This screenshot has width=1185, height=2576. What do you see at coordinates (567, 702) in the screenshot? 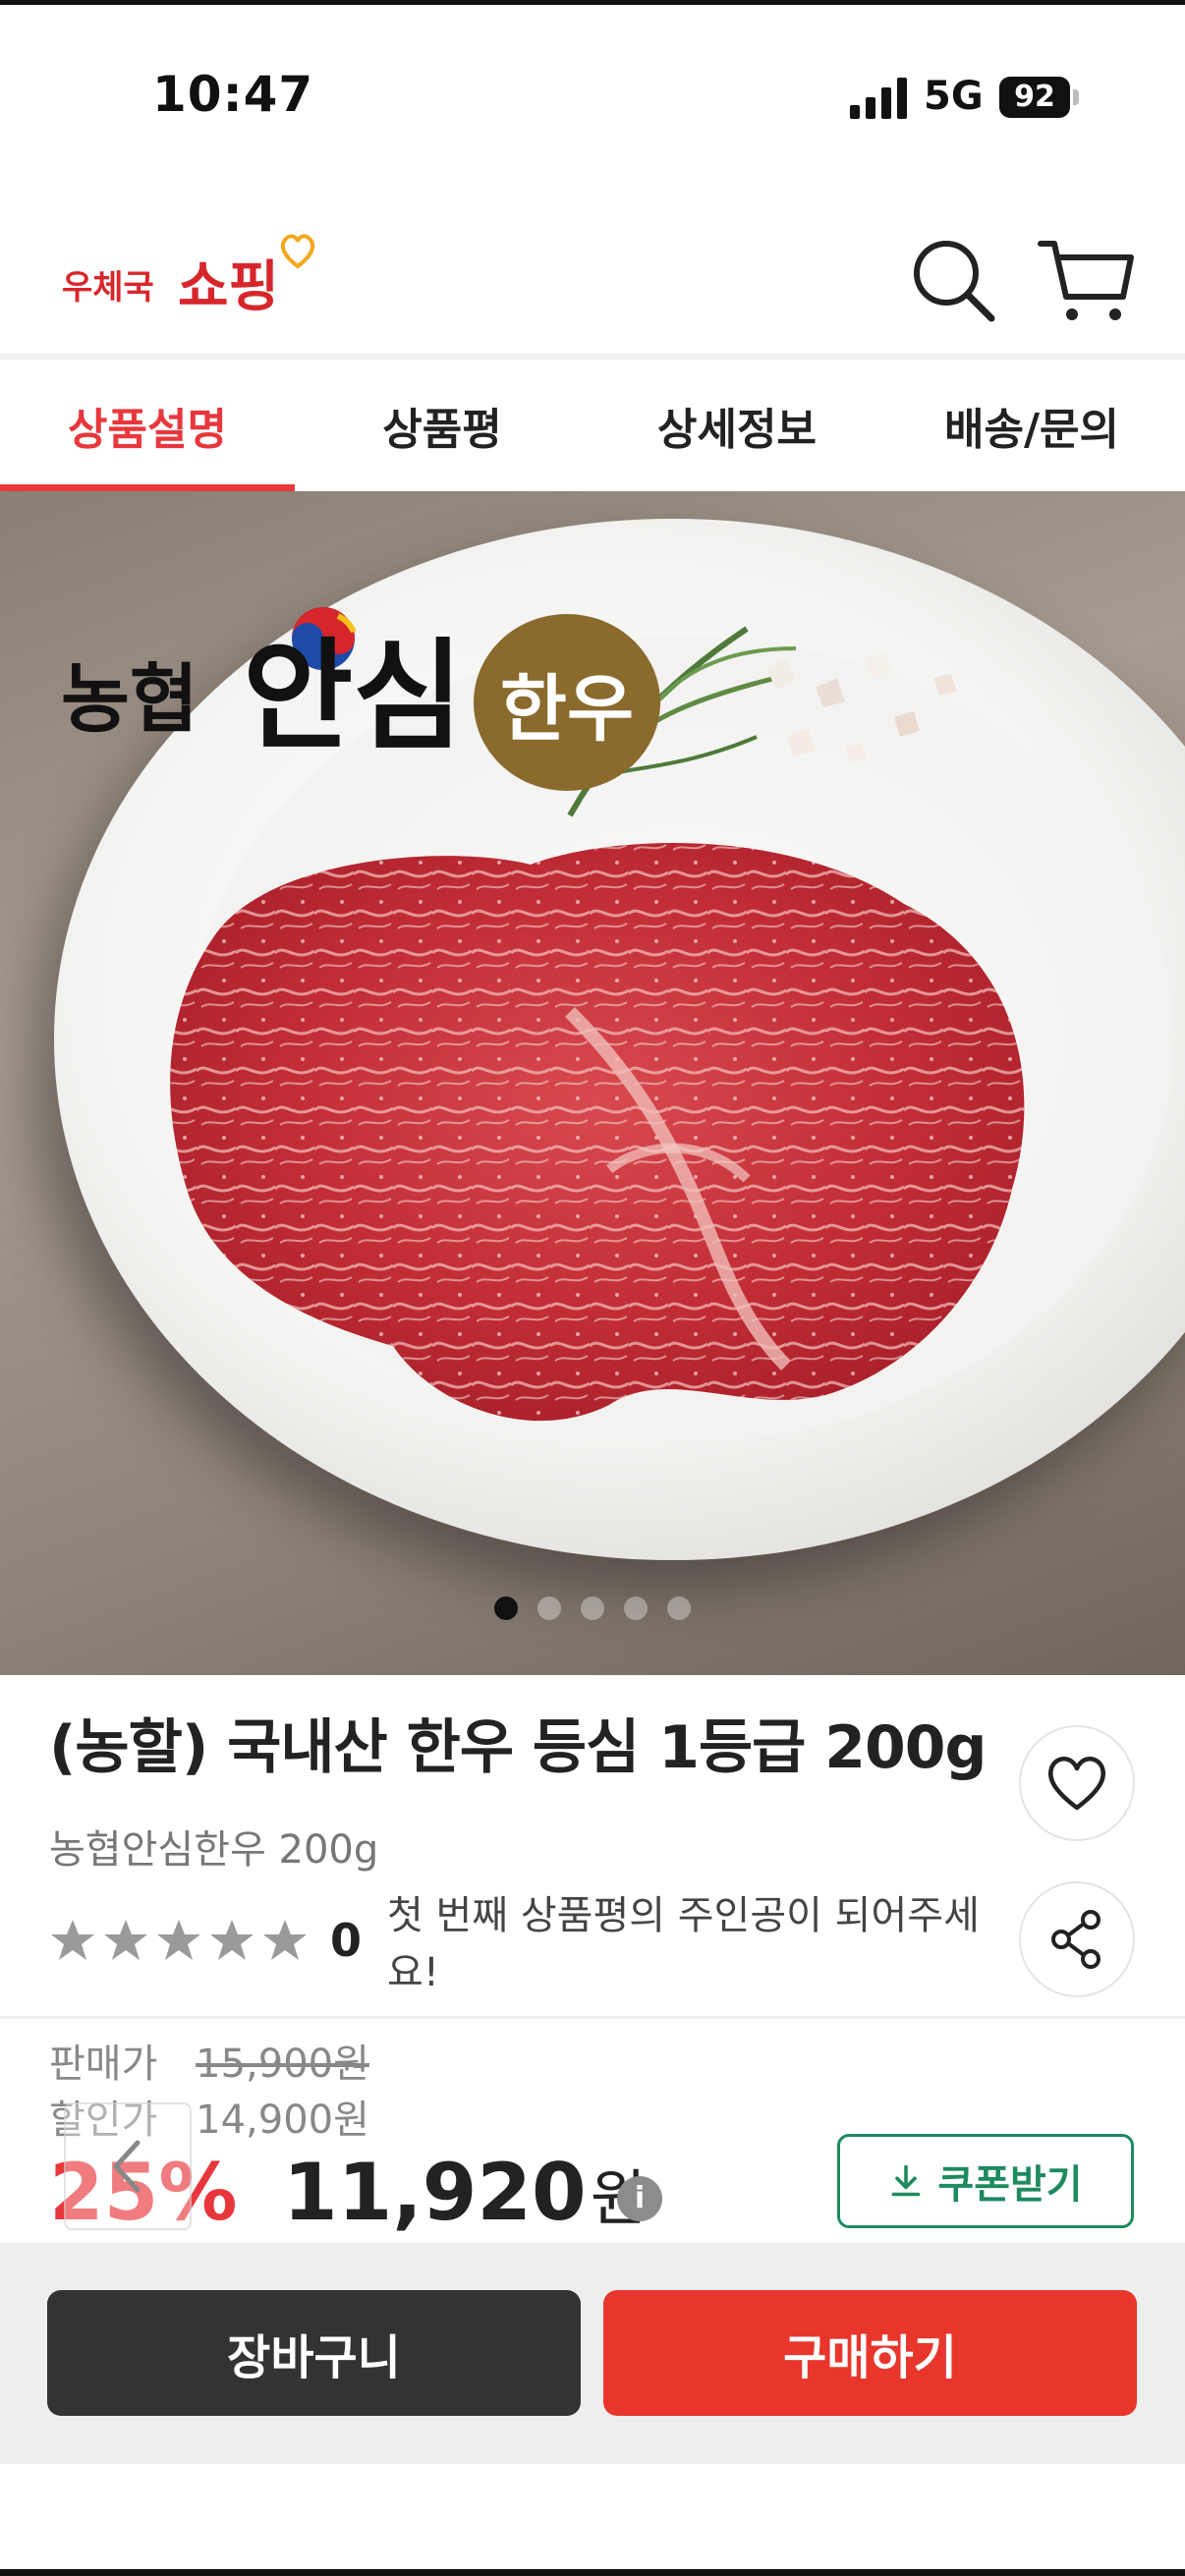
I see `brand-badge: 한우` at bounding box center [567, 702].